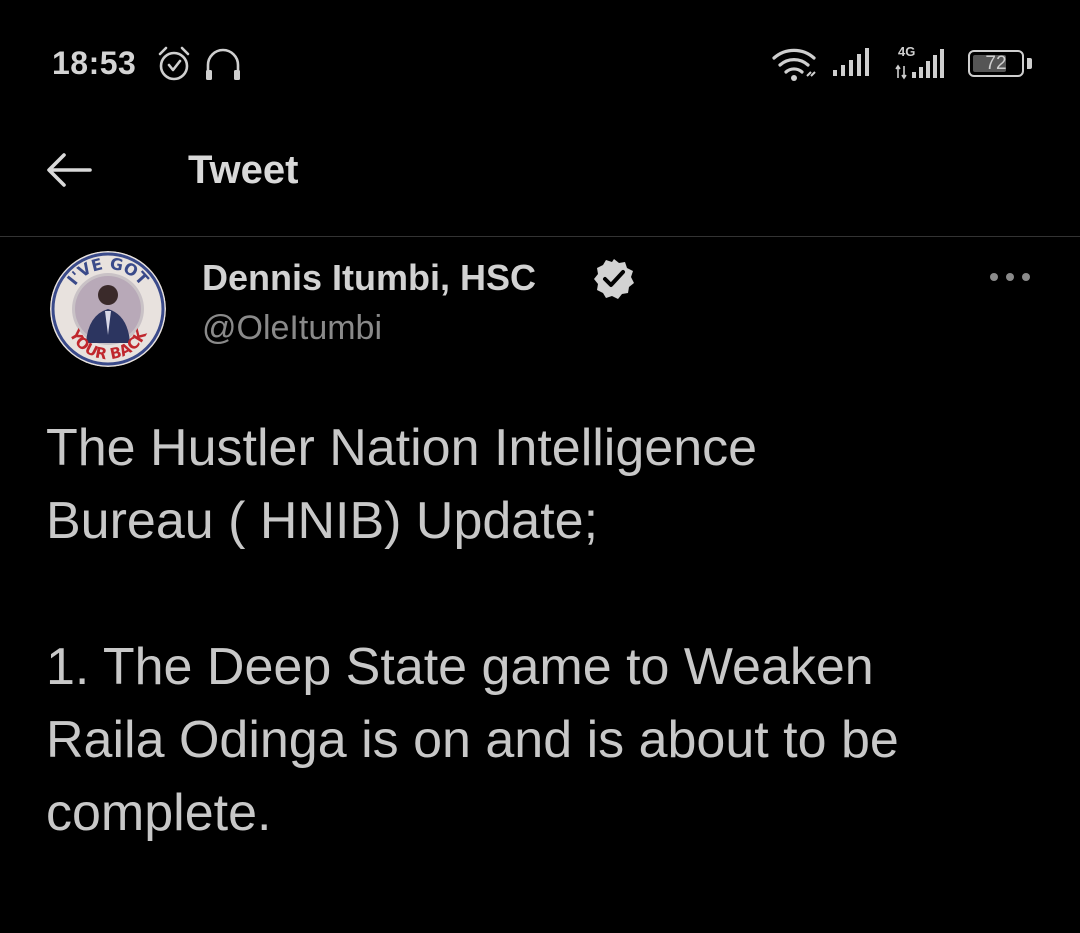  I want to click on battery-cap, so click(1029, 63).